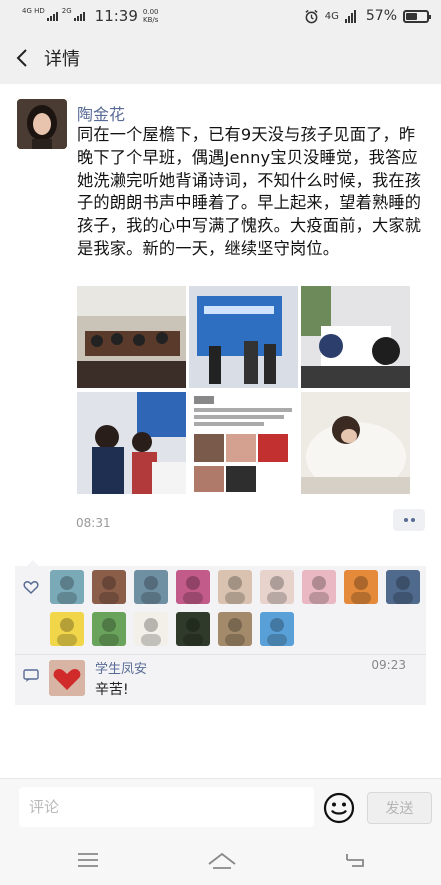 The image size is (441, 885). I want to click on back-button, so click(22, 58).